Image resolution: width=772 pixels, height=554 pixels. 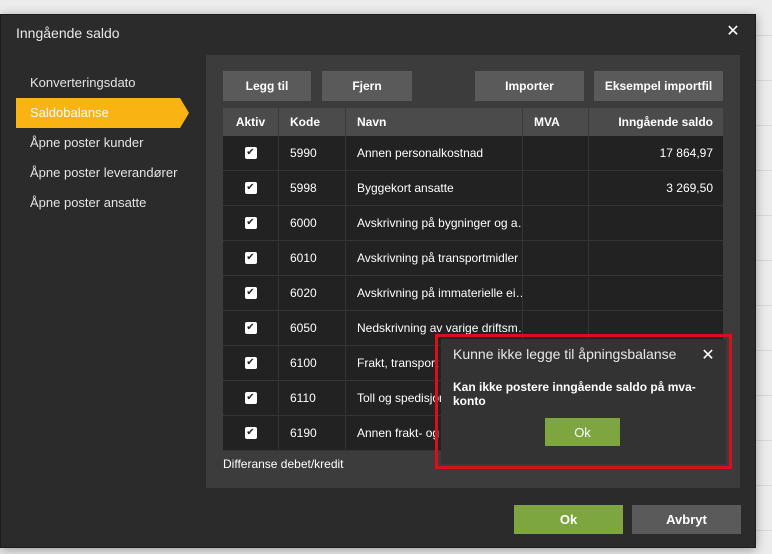 I want to click on cell-navn: Byggekort ansatte, so click(x=434, y=188).